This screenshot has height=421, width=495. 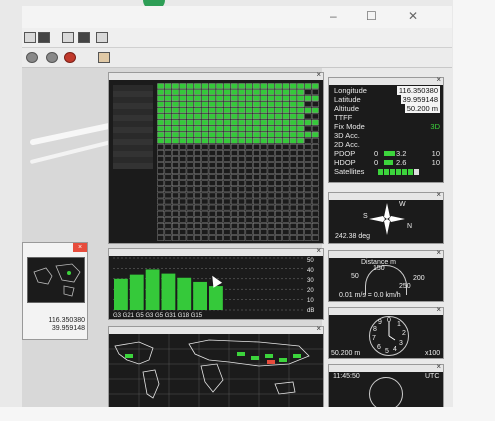 I want to click on clock-zone: UTC, so click(x=432, y=376).